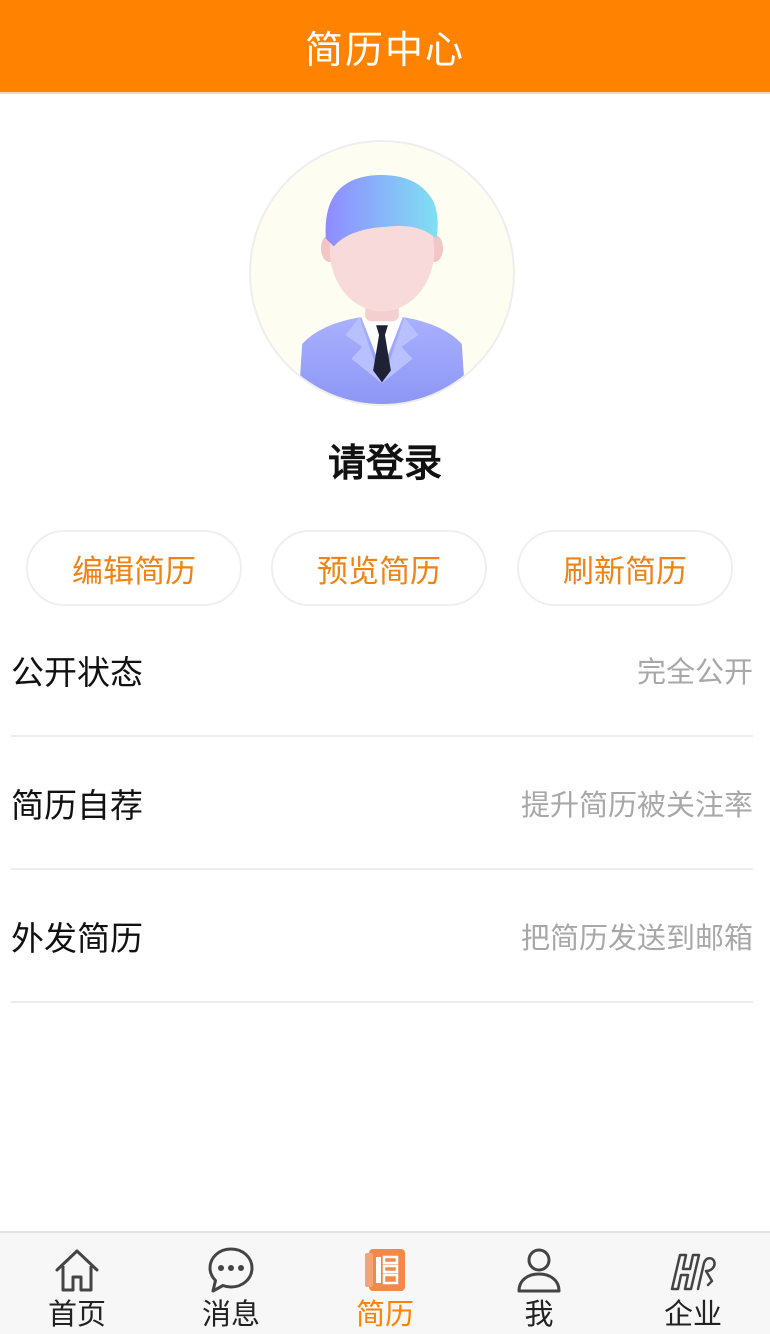 This screenshot has width=770, height=1334. What do you see at coordinates (694, 671) in the screenshot?
I see `setting-value: 完全公开` at bounding box center [694, 671].